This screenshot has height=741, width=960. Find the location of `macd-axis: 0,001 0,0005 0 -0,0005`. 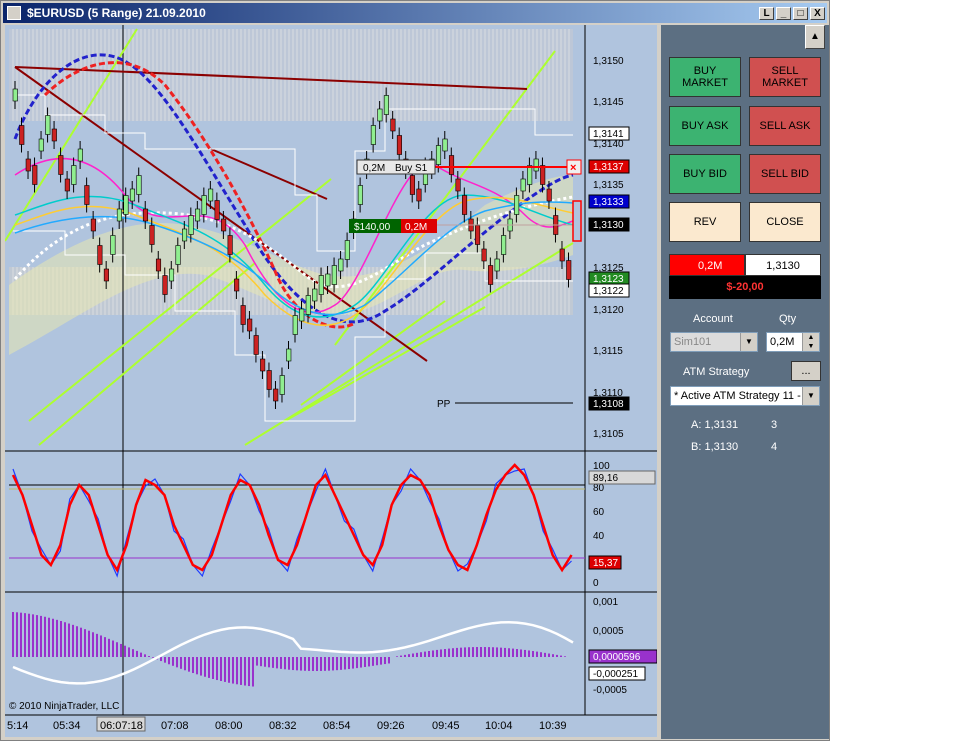

macd-axis: 0,001 0,0005 0 -0,0005 is located at coordinates (610, 646).